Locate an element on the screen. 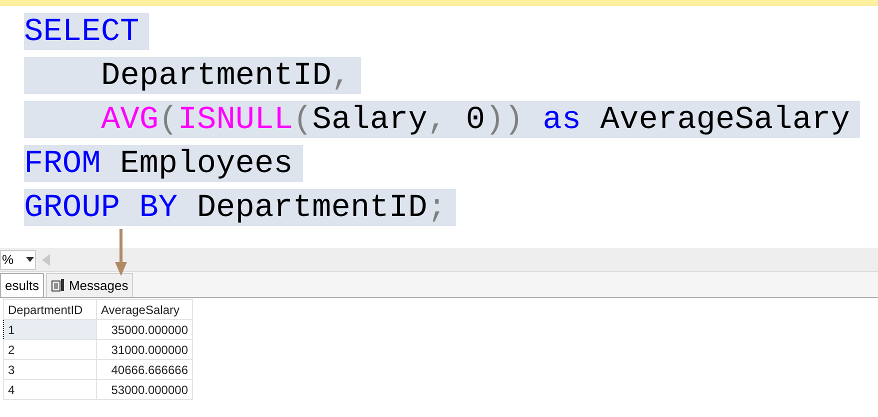 The height and width of the screenshot is (417, 878). table-cell: 40666.666666 is located at coordinates (144, 370).